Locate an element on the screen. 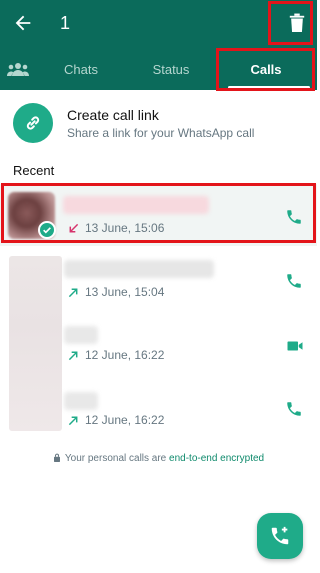  calls-tab-highlight-box is located at coordinates (265, 69).